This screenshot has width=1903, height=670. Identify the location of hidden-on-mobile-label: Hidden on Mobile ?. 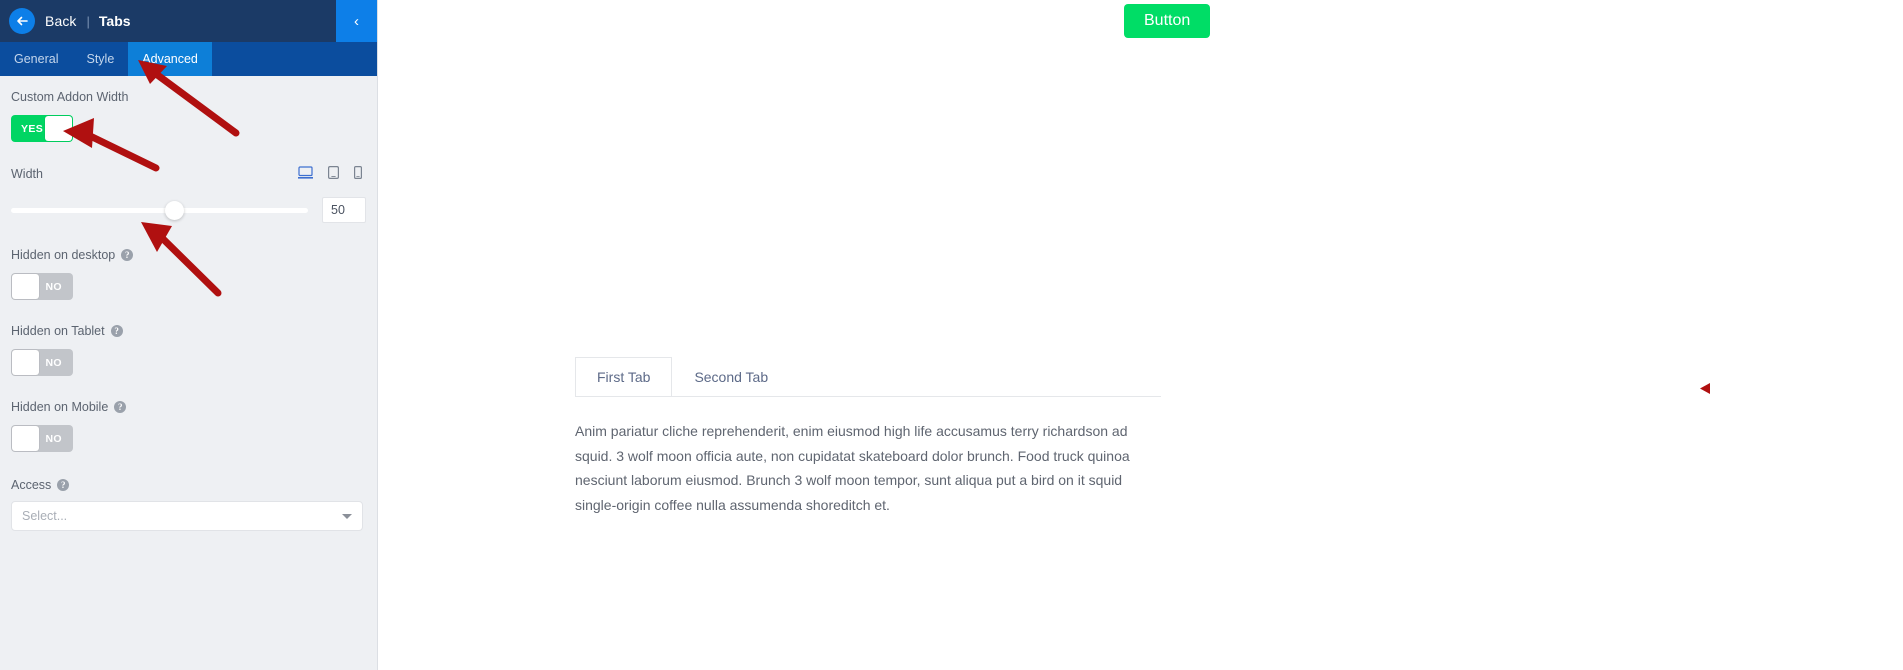
(188, 407).